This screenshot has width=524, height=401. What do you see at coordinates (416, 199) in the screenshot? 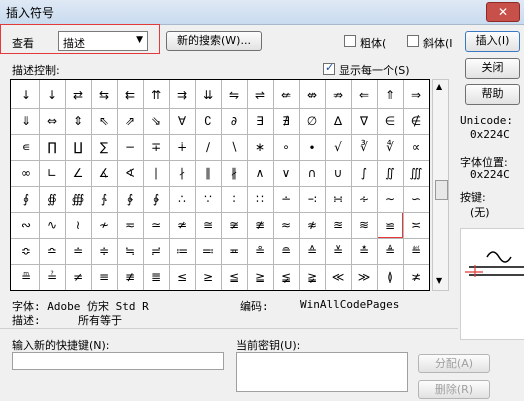
I see `symbol-cell: ∽` at bounding box center [416, 199].